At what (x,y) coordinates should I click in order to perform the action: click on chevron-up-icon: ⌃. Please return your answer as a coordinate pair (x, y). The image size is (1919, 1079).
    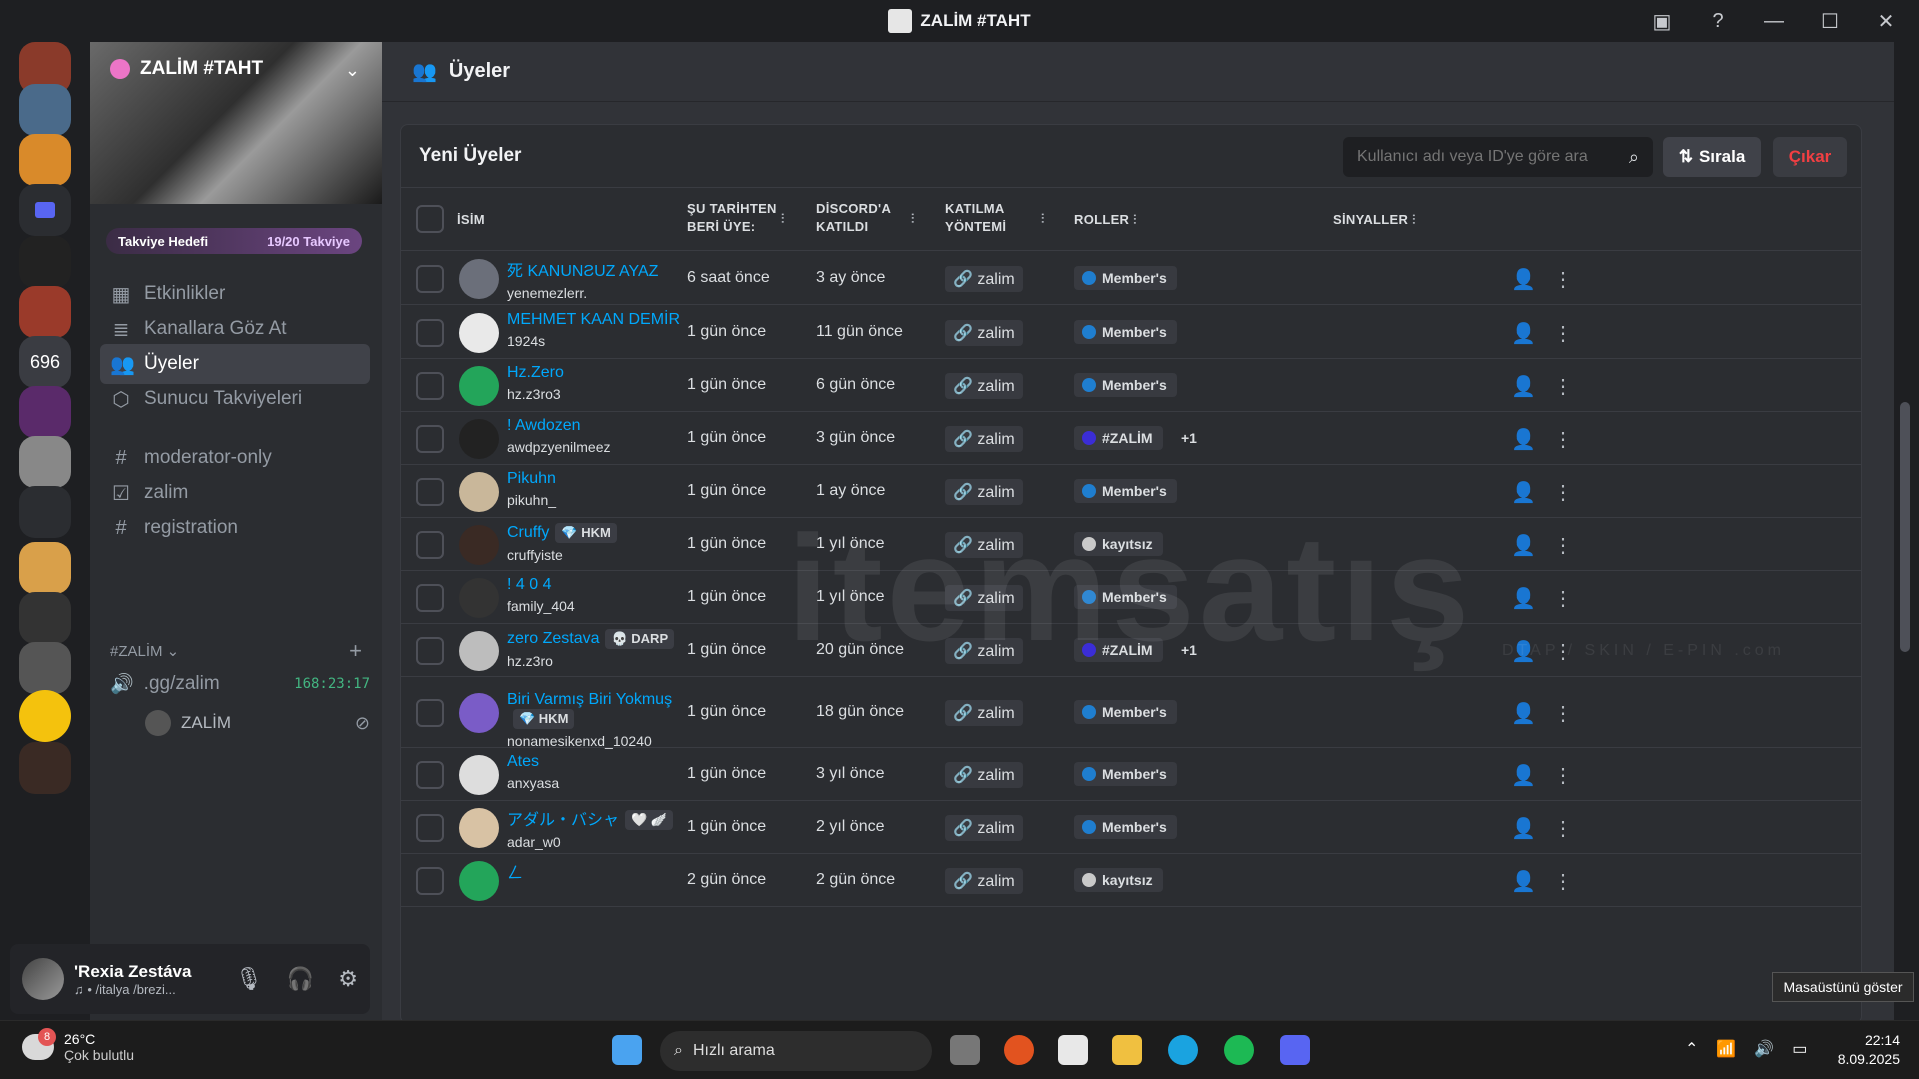
    Looking at the image, I should click on (1691, 1049).